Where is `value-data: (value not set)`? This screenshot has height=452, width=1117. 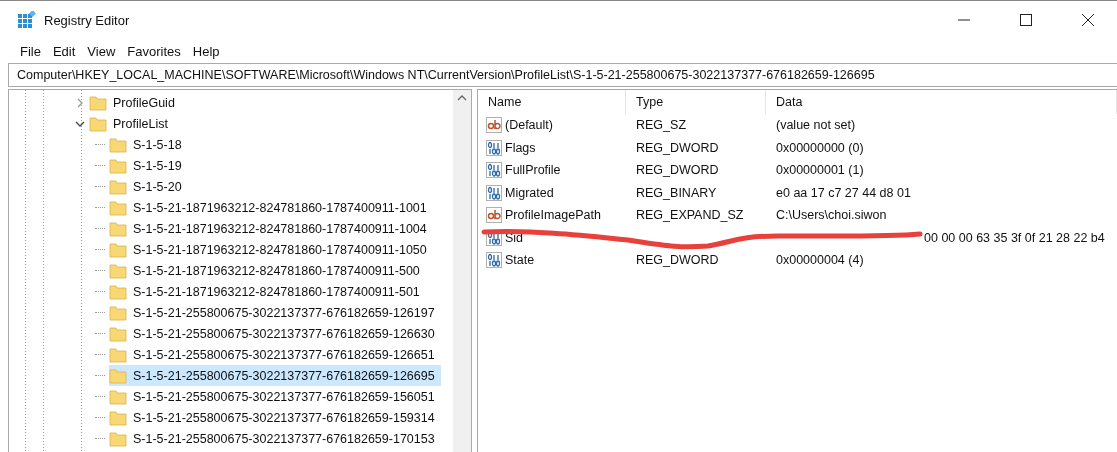
value-data: (value not set) is located at coordinates (816, 126).